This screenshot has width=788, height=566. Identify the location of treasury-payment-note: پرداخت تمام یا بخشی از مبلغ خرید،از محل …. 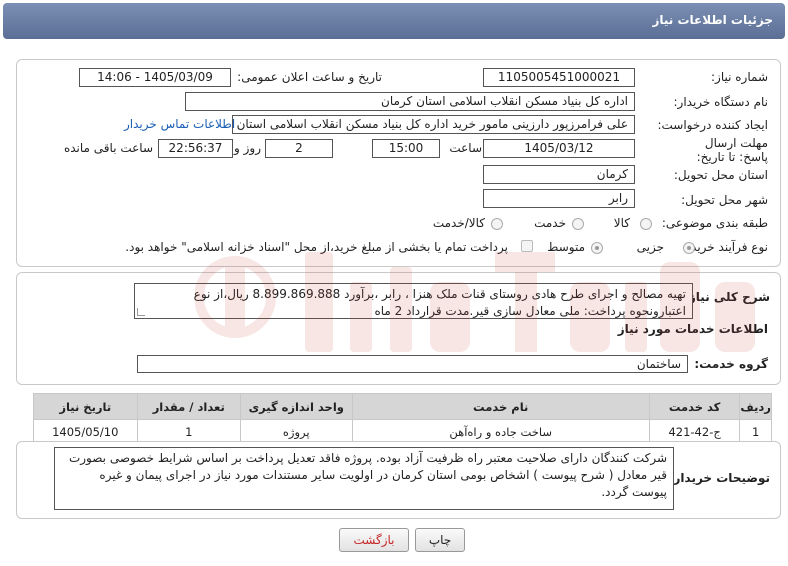
(316, 247).